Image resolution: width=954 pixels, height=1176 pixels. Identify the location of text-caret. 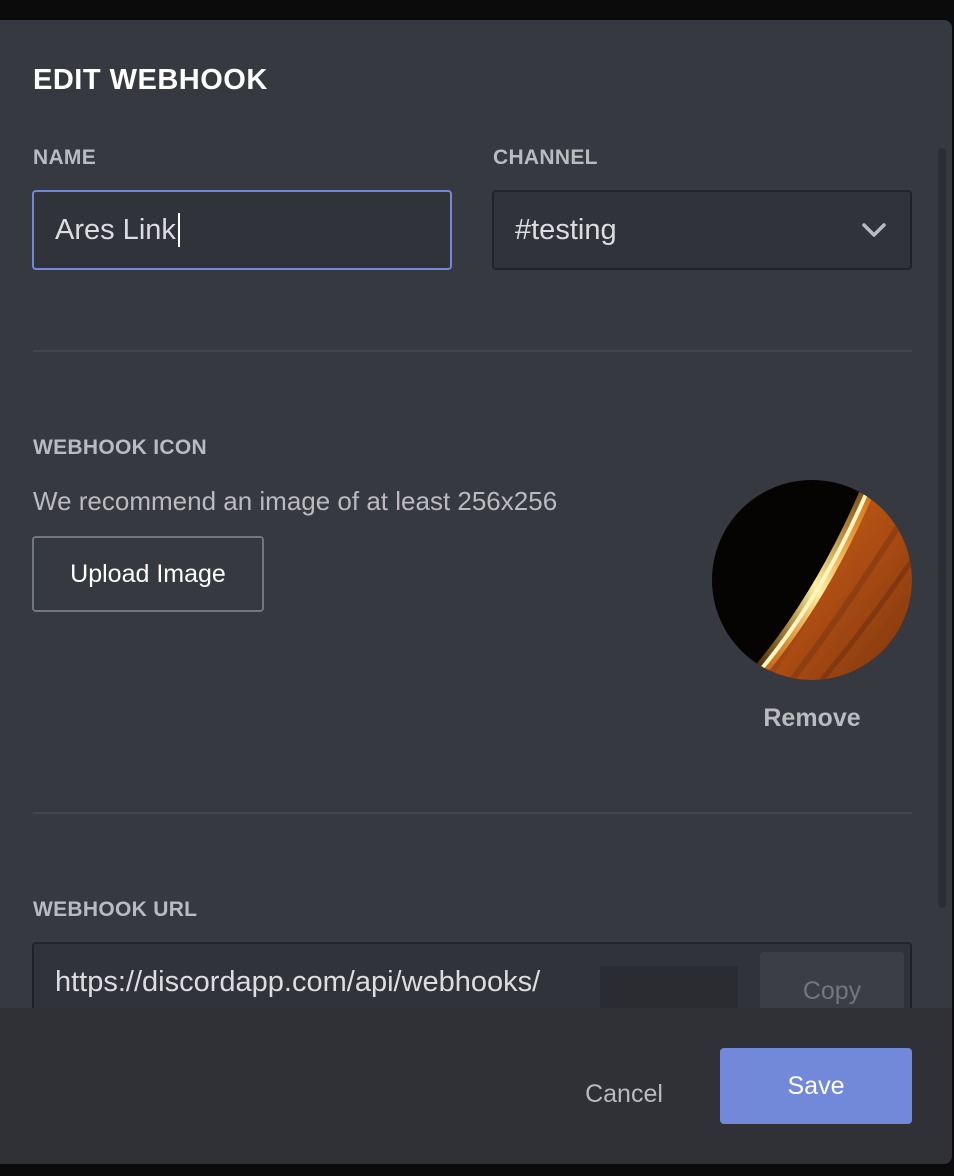
(178, 230).